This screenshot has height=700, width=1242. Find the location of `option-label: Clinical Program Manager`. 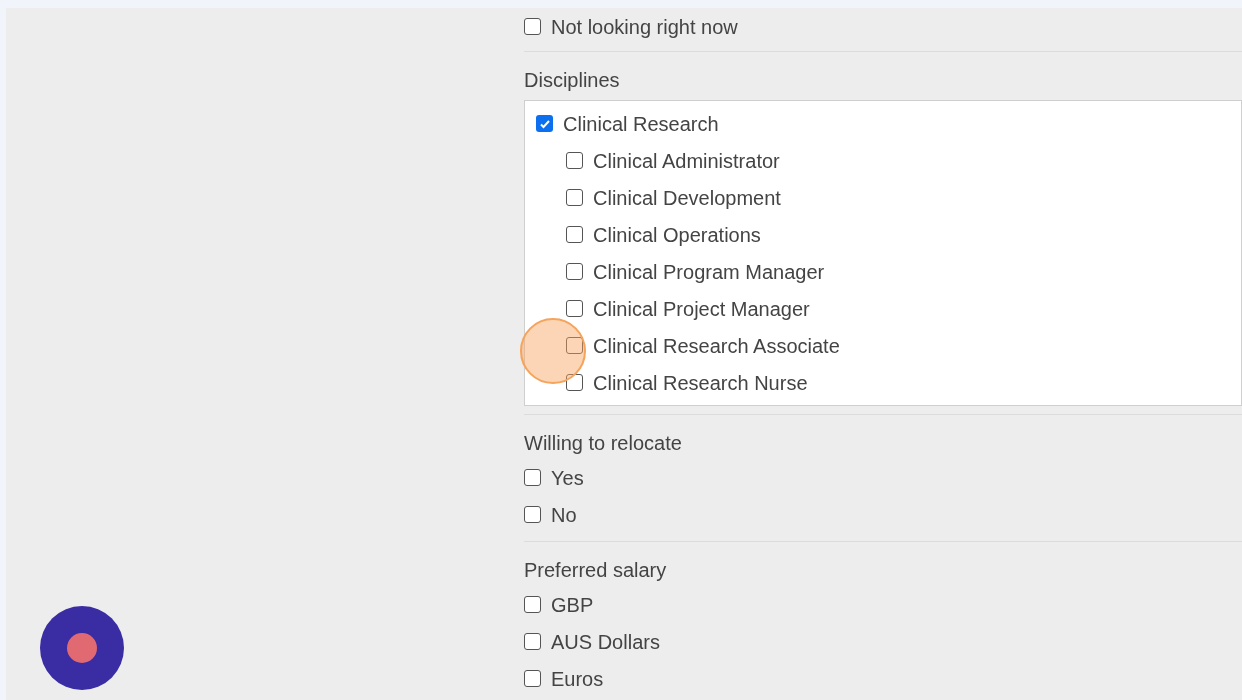

option-label: Clinical Program Manager is located at coordinates (709, 272).